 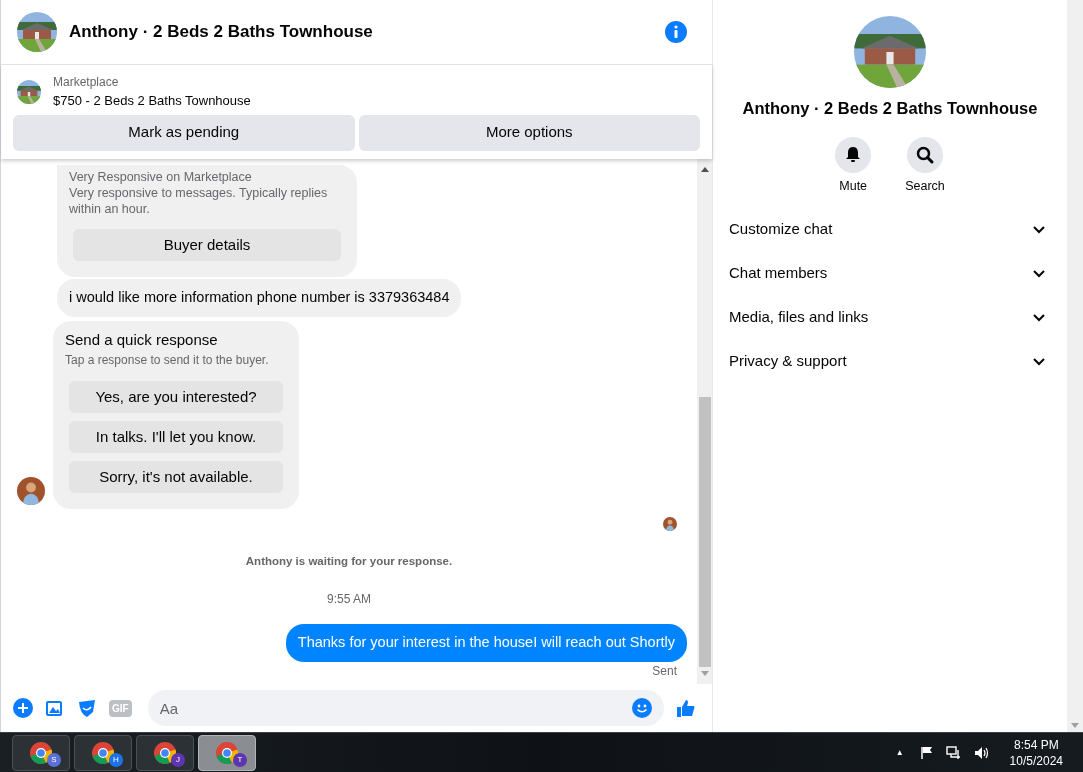 I want to click on network-icon, so click(x=953, y=752).